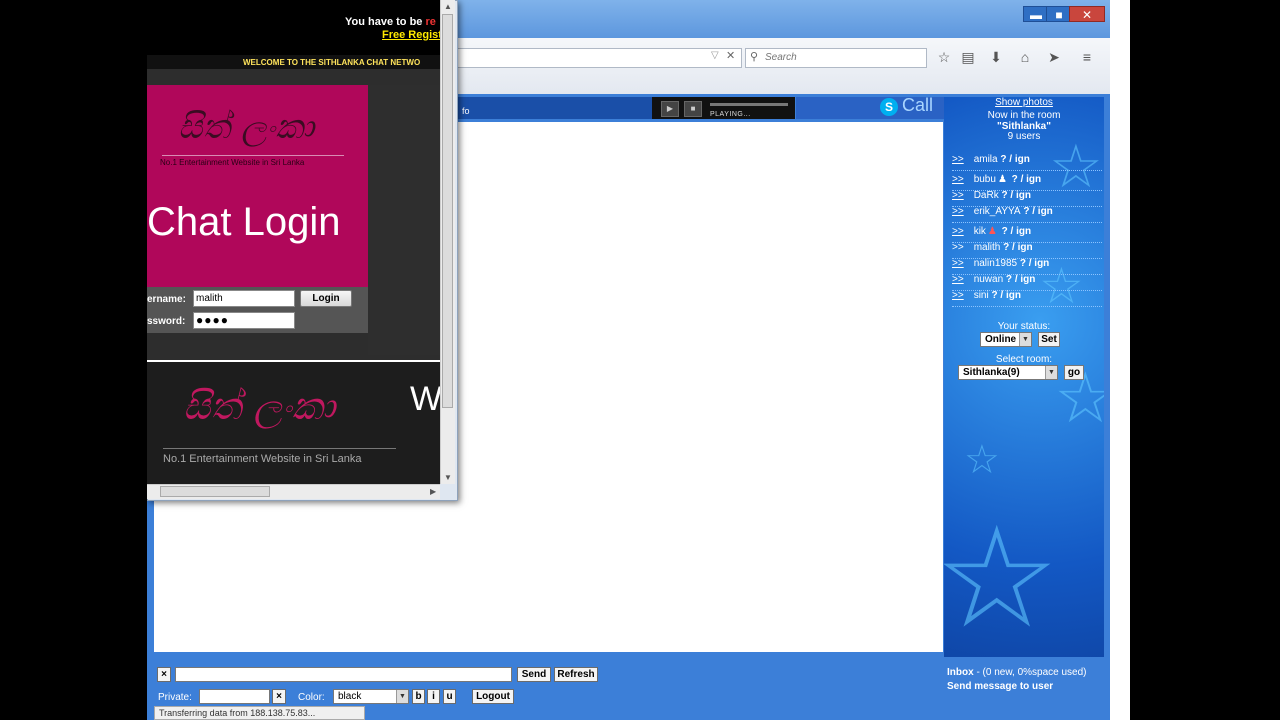 Image resolution: width=1280 pixels, height=720 pixels. What do you see at coordinates (433, 696) in the screenshot?
I see `italic-button: i` at bounding box center [433, 696].